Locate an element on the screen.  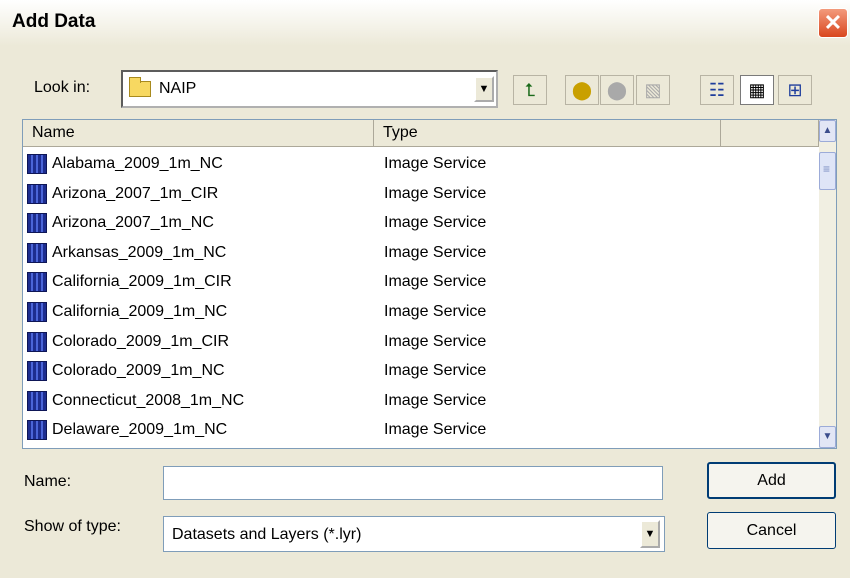
list-item: Alabama_2009_1m_NC Image Service is located at coordinates (421, 164).